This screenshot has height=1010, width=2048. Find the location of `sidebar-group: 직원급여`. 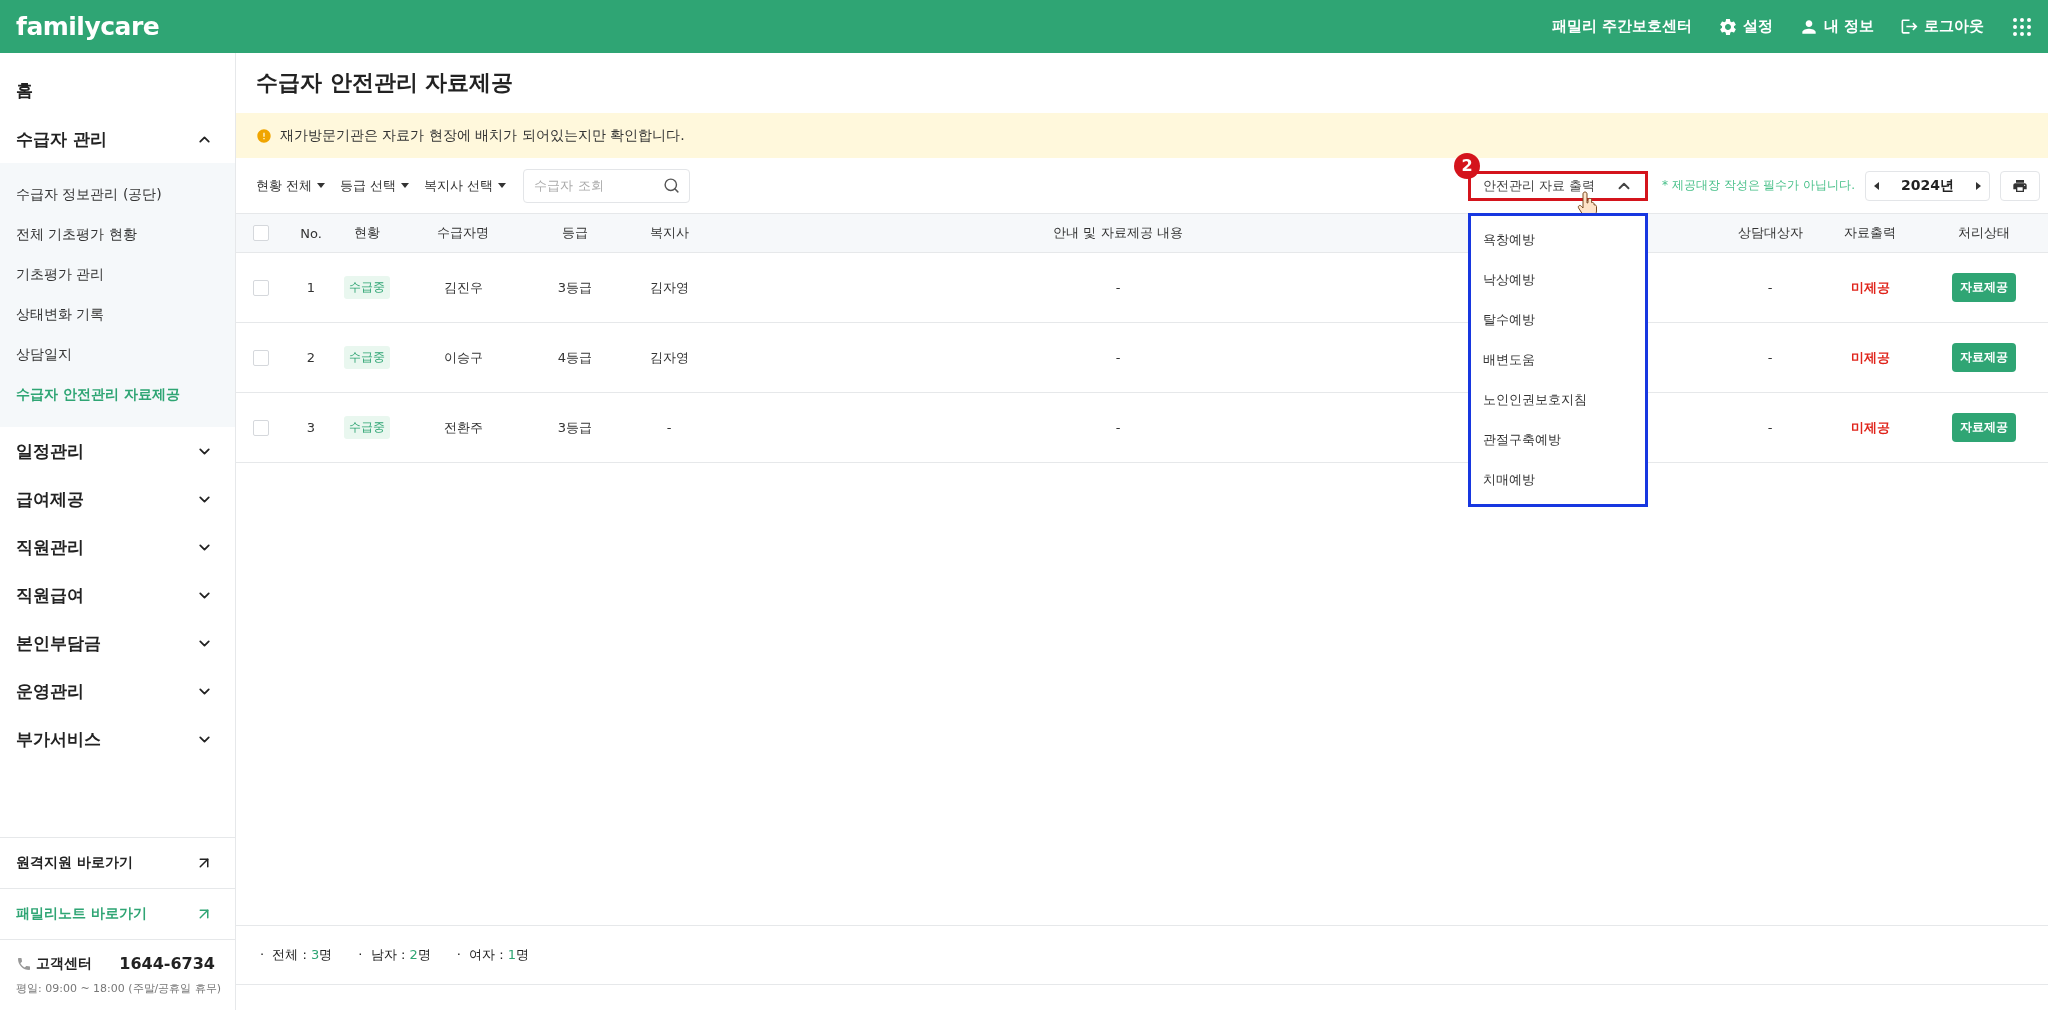

sidebar-group: 직원급여 is located at coordinates (117, 595).